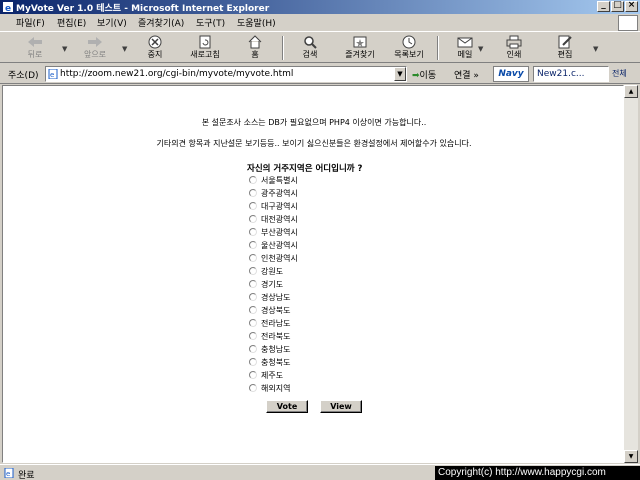 The width and height of the screenshot is (640, 480). What do you see at coordinates (631, 91) in the screenshot?
I see `scroll-up-icon: ▲` at bounding box center [631, 91].